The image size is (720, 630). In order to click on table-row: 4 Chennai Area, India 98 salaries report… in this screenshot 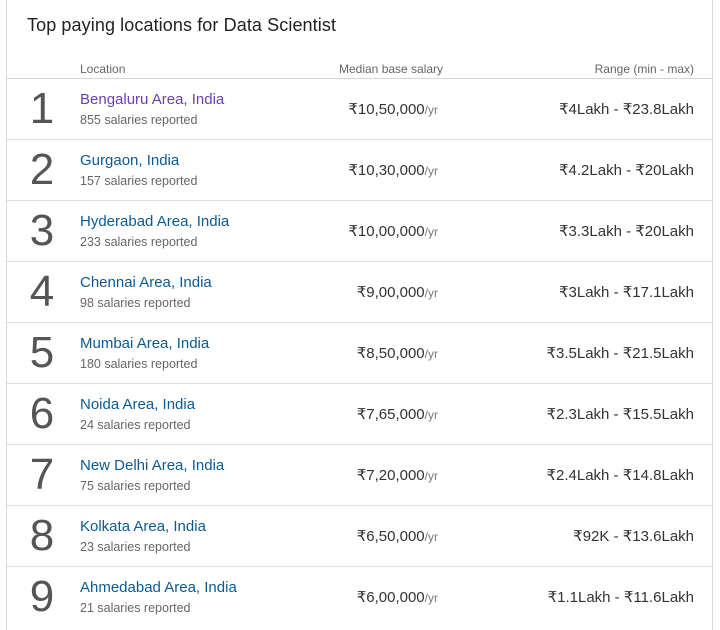, I will do `click(359, 292)`.